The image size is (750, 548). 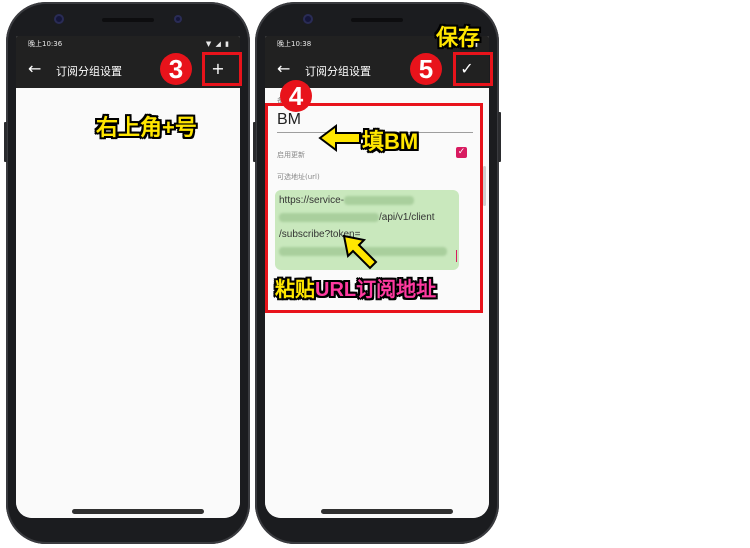 What do you see at coordinates (295, 290) in the screenshot?
I see `paste-text: 粘贴` at bounding box center [295, 290].